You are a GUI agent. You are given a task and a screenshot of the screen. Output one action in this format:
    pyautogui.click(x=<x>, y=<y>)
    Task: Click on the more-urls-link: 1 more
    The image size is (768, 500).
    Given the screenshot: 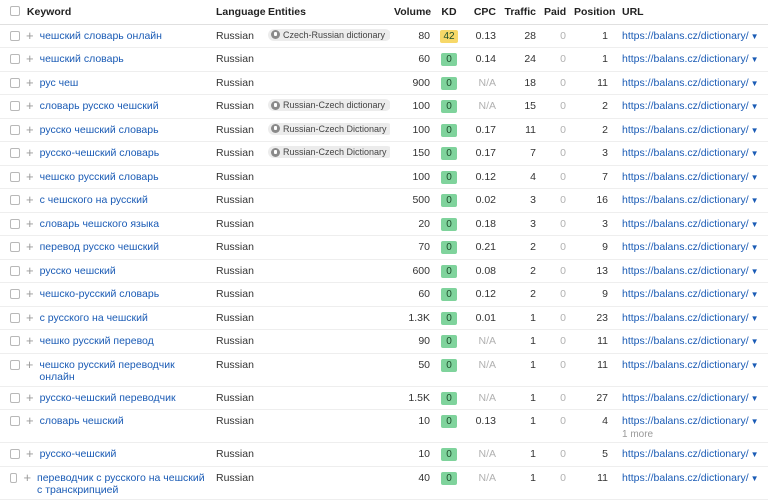 What is the action you would take?
    pyautogui.click(x=693, y=434)
    